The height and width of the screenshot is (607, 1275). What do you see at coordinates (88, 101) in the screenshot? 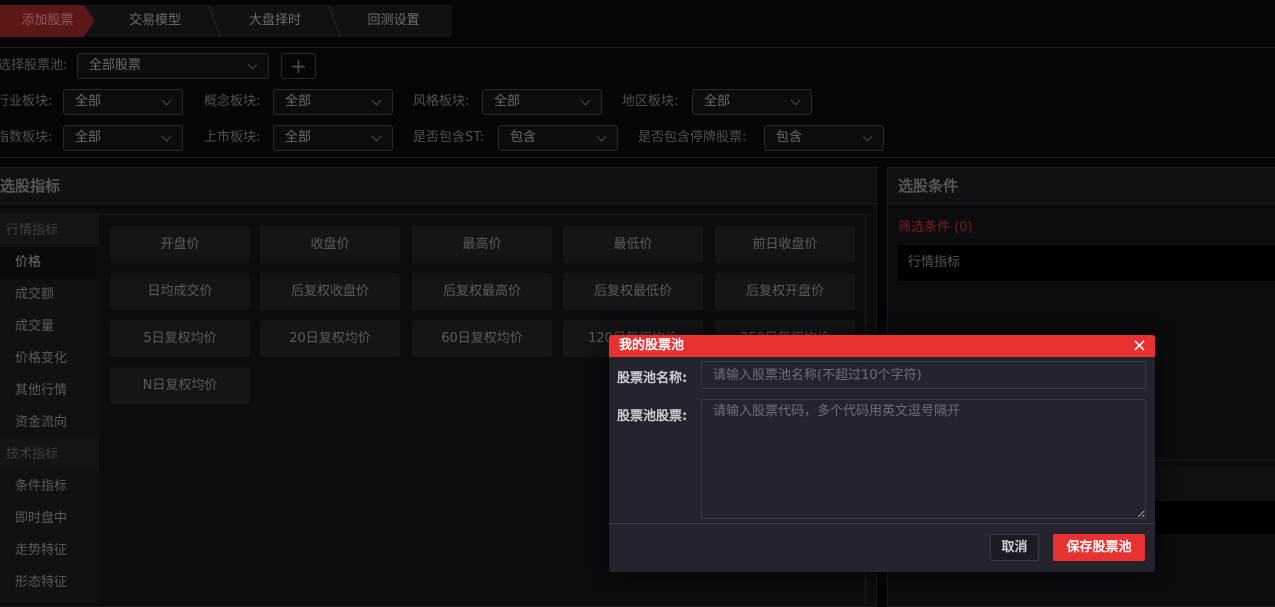
I see `industry-value: 全部` at bounding box center [88, 101].